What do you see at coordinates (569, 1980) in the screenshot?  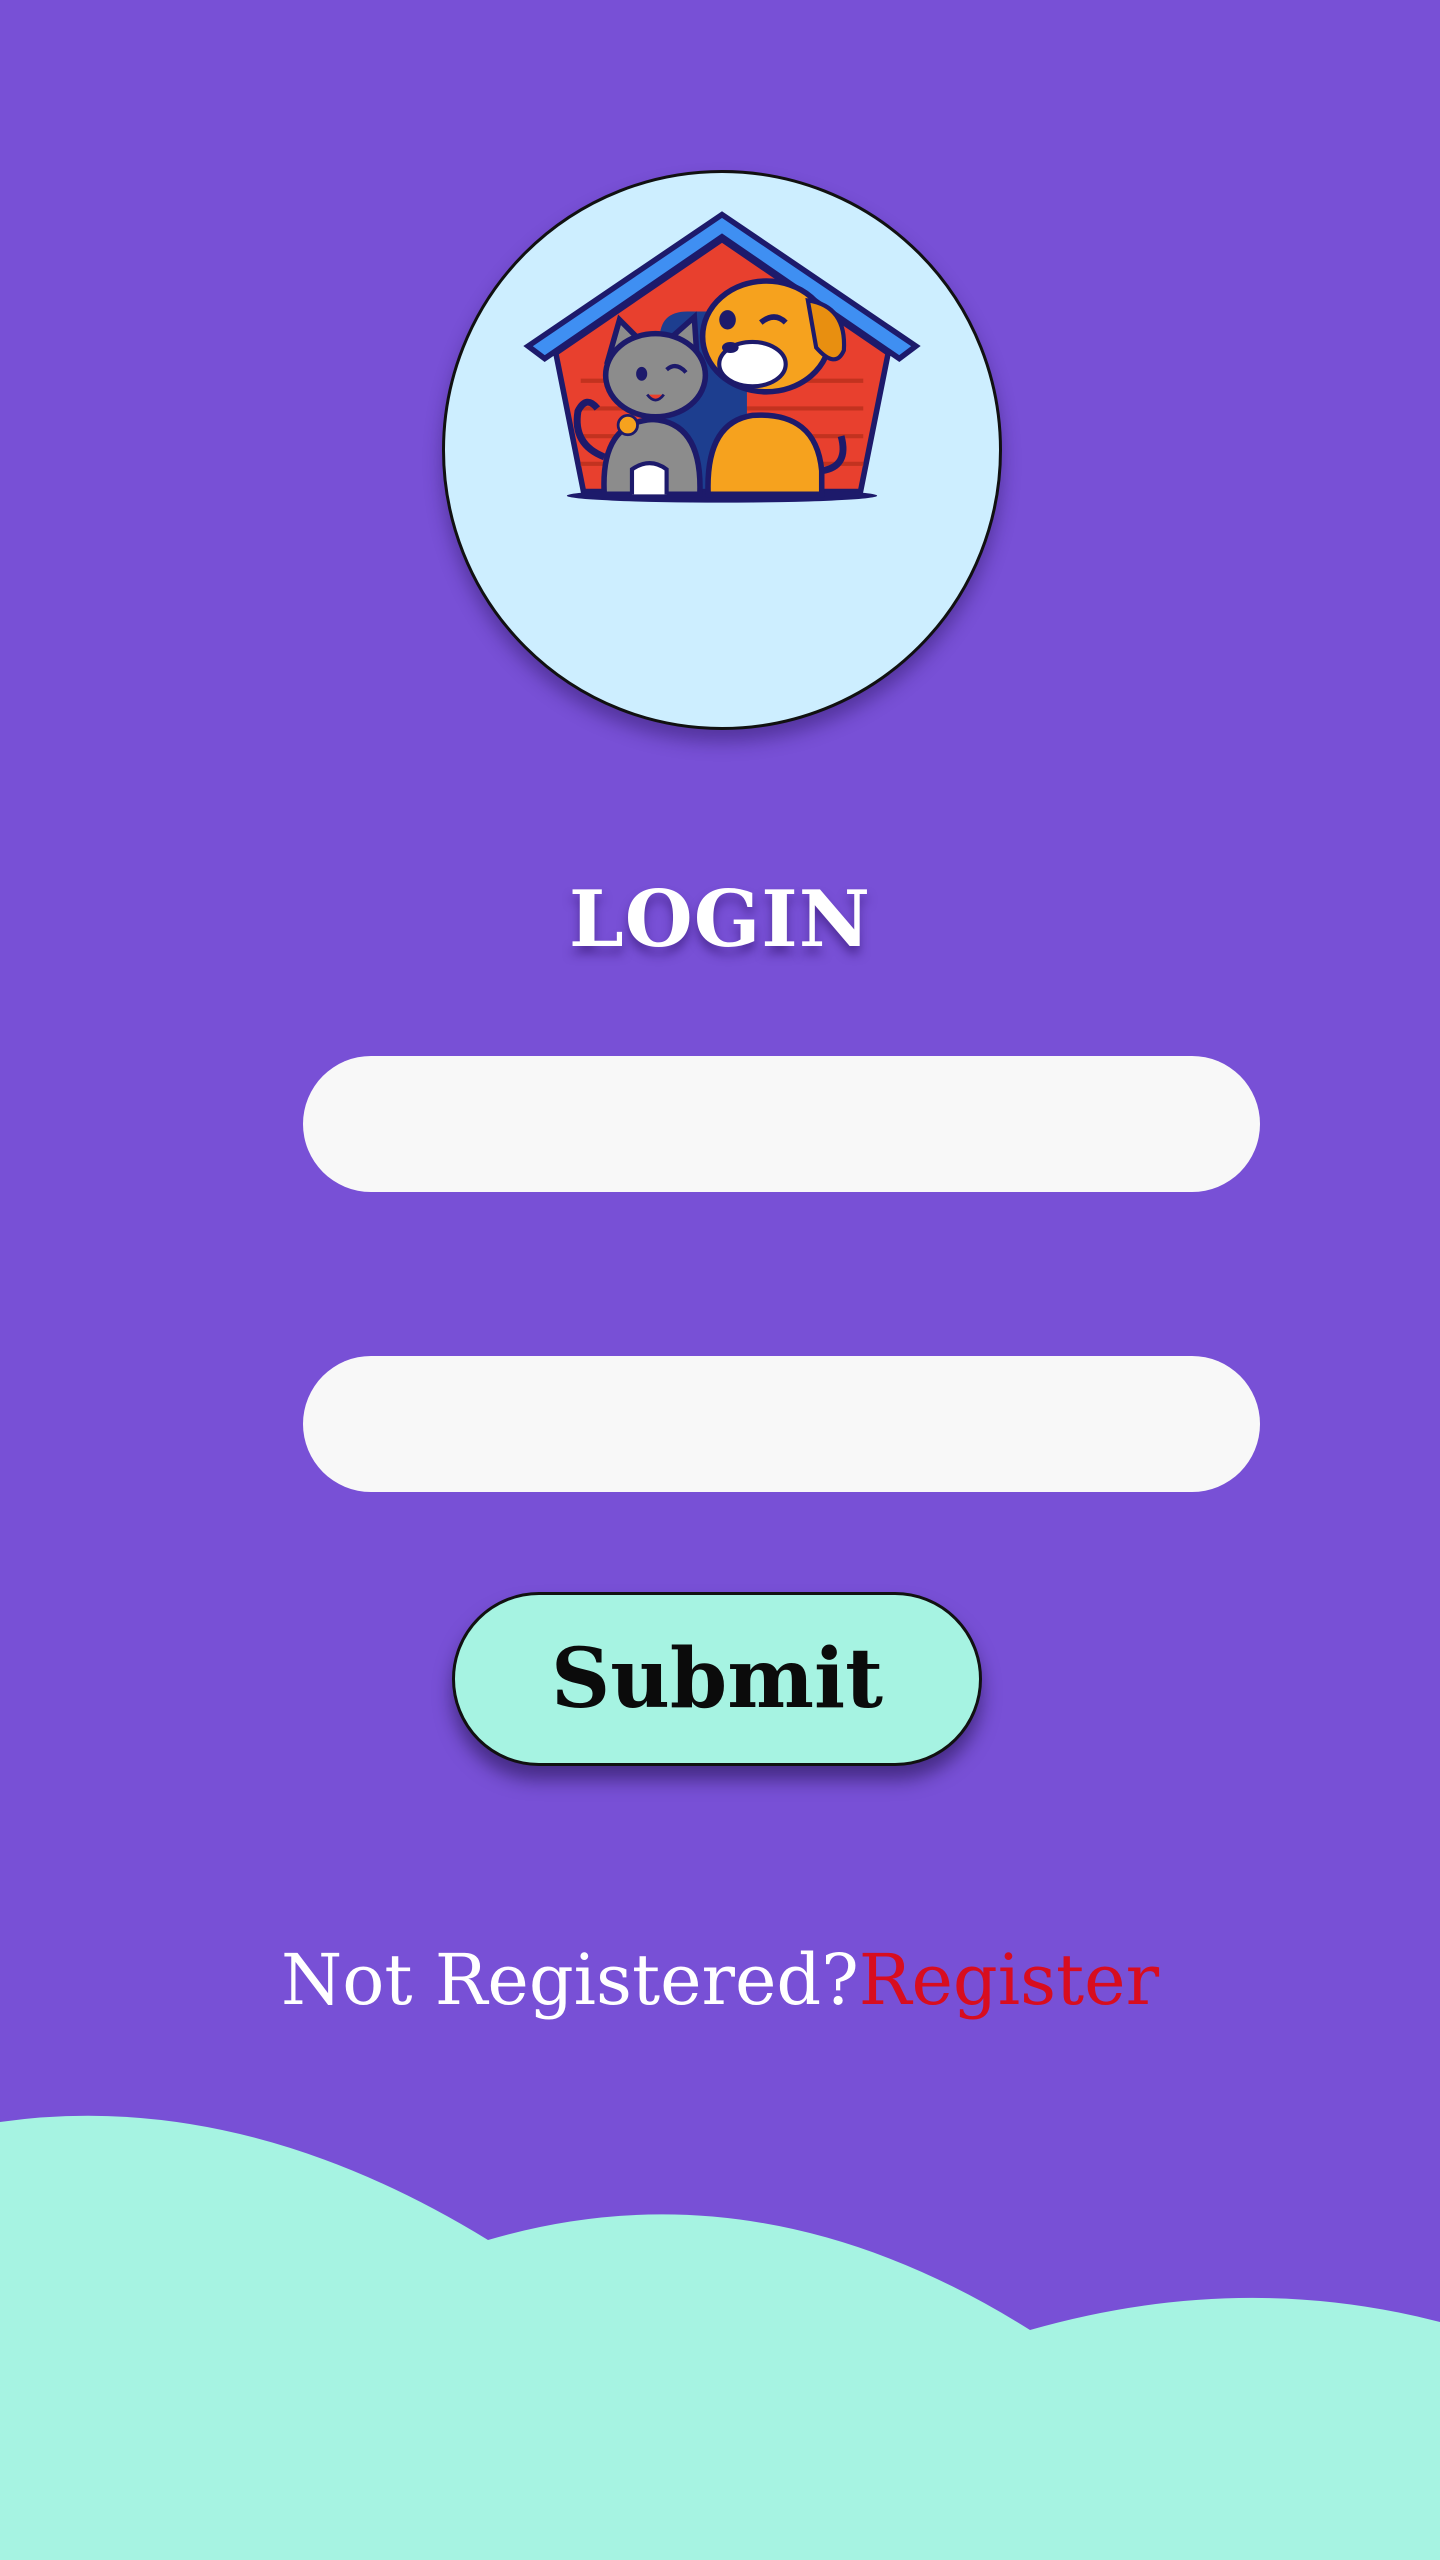 I see `not-registered-text: Not Registered?` at bounding box center [569, 1980].